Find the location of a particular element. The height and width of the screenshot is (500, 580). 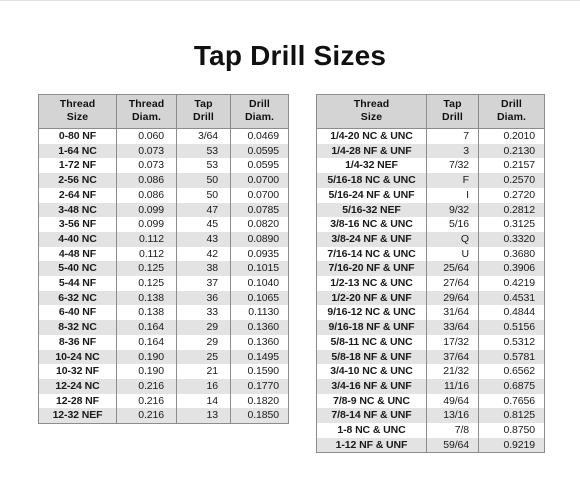

cell-thread-size: 5-40 NC is located at coordinates (77, 269).